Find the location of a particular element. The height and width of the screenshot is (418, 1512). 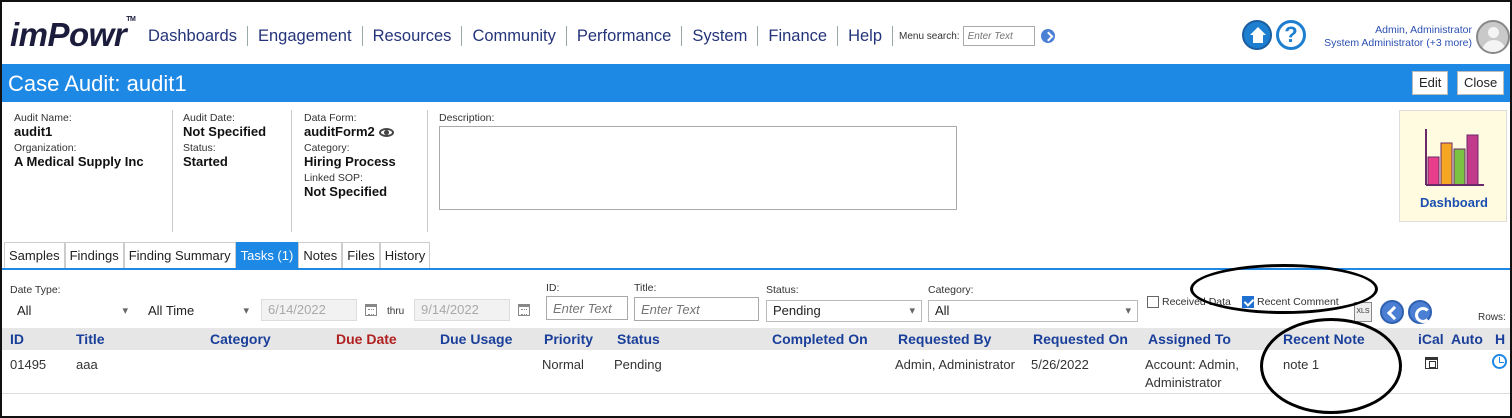

audit-name-label: Audit Name: is located at coordinates (43, 118).